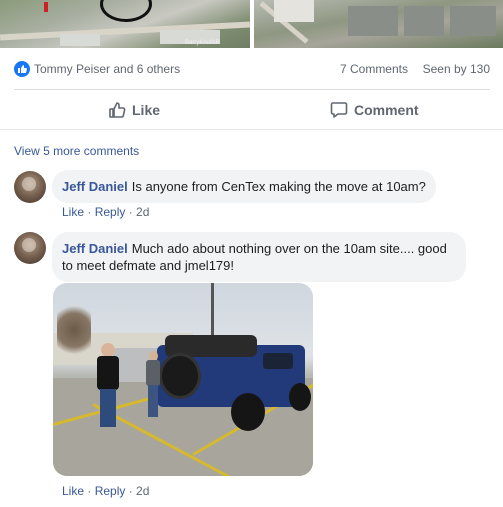 This screenshot has height=507, width=503. I want to click on comment-button: Comment, so click(374, 110).